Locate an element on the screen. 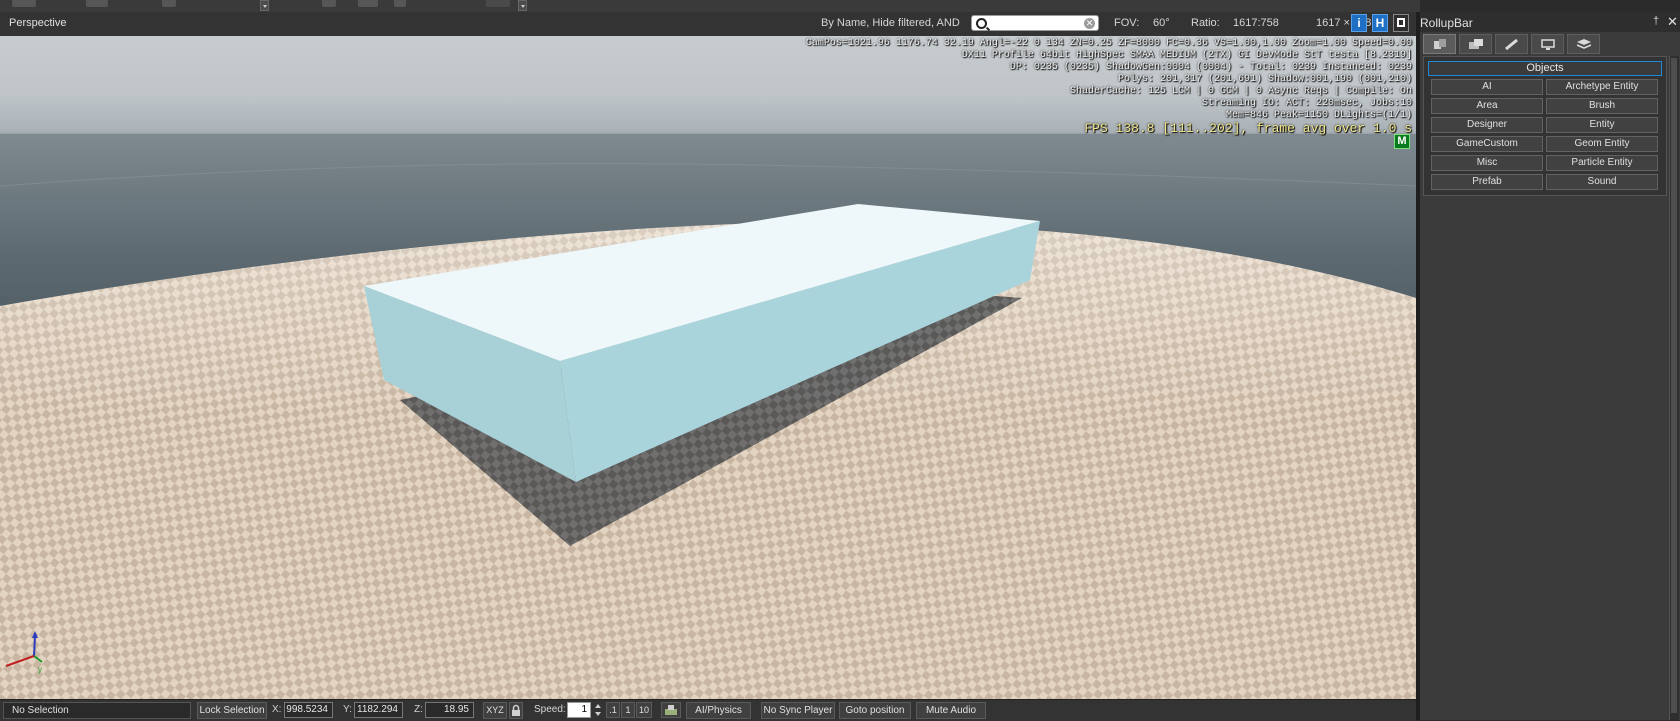 The width and height of the screenshot is (1680, 721). maximize-viewport-button is located at coordinates (1401, 23).